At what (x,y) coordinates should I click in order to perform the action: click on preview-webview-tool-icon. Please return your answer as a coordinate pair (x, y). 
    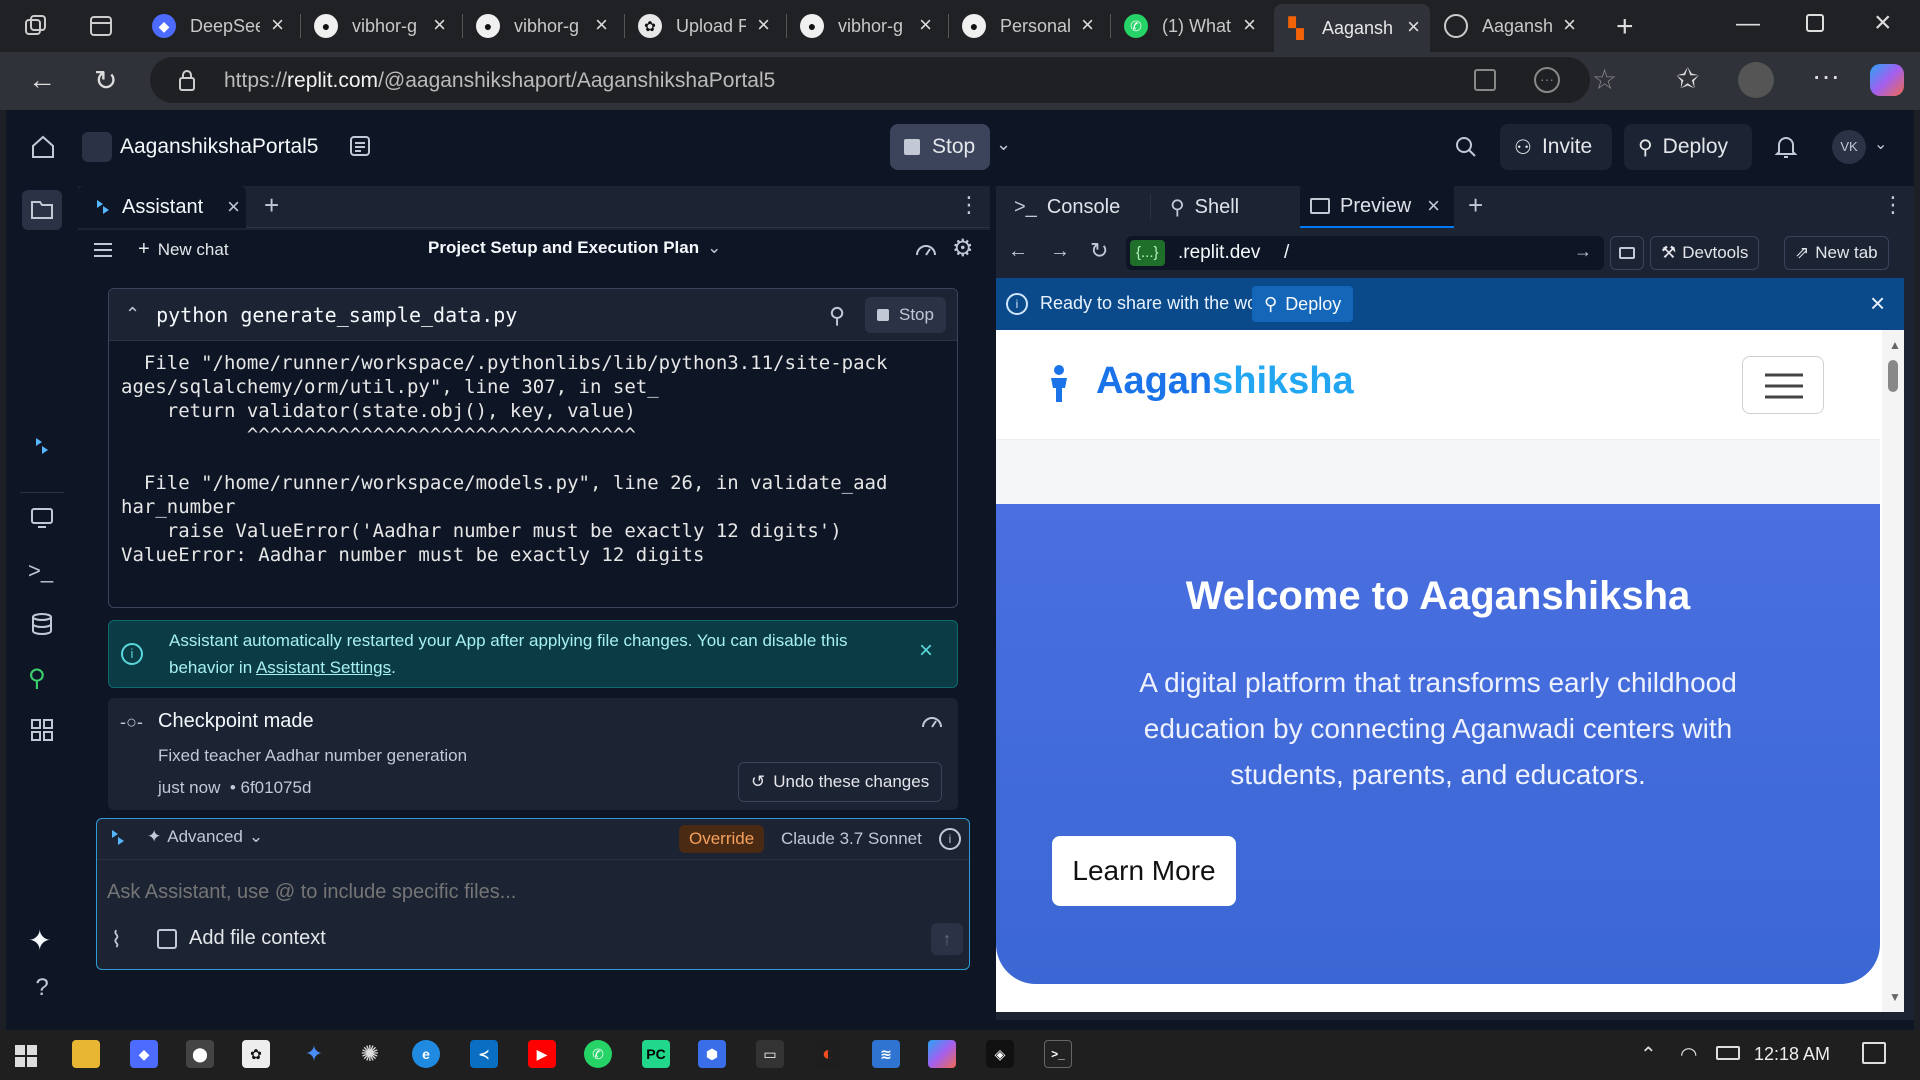
    Looking at the image, I should click on (42, 518).